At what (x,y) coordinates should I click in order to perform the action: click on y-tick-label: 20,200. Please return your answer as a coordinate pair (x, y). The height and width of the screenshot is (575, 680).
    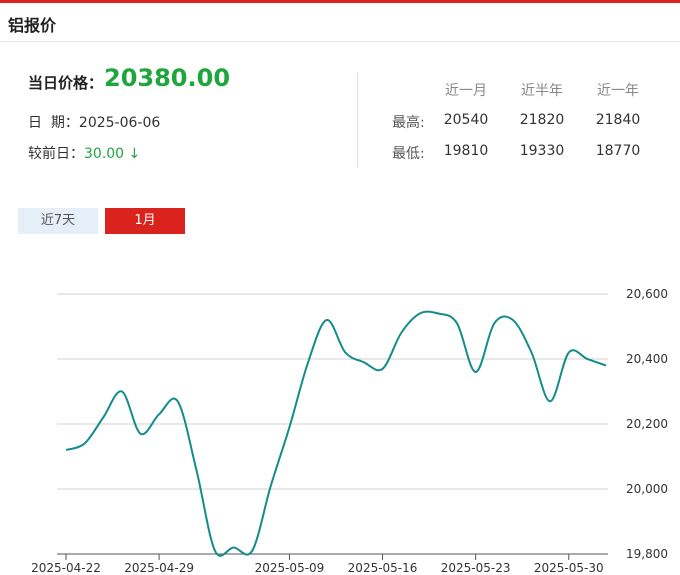
    Looking at the image, I should click on (647, 424).